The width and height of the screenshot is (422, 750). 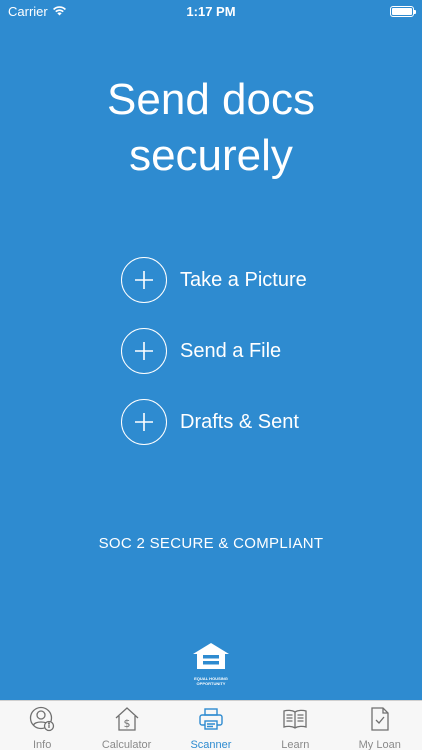 What do you see at coordinates (211, 155) in the screenshot?
I see `page-title-line2: securely` at bounding box center [211, 155].